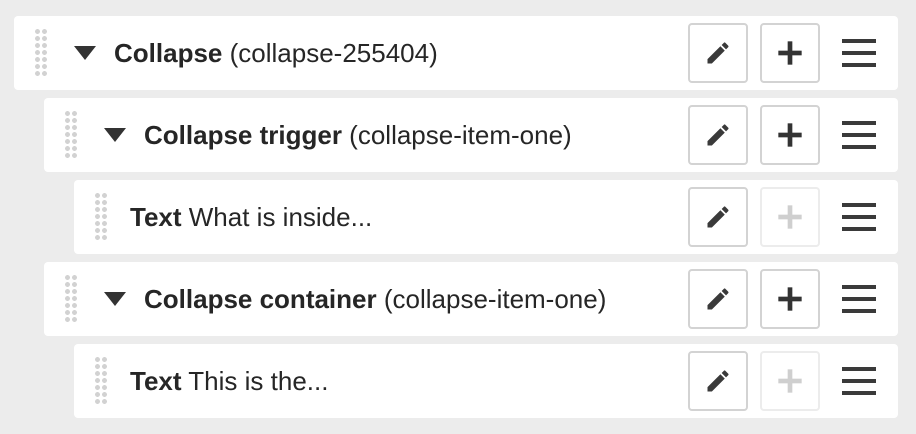  I want to click on row-detail: (collapse-255404), so click(333, 53).